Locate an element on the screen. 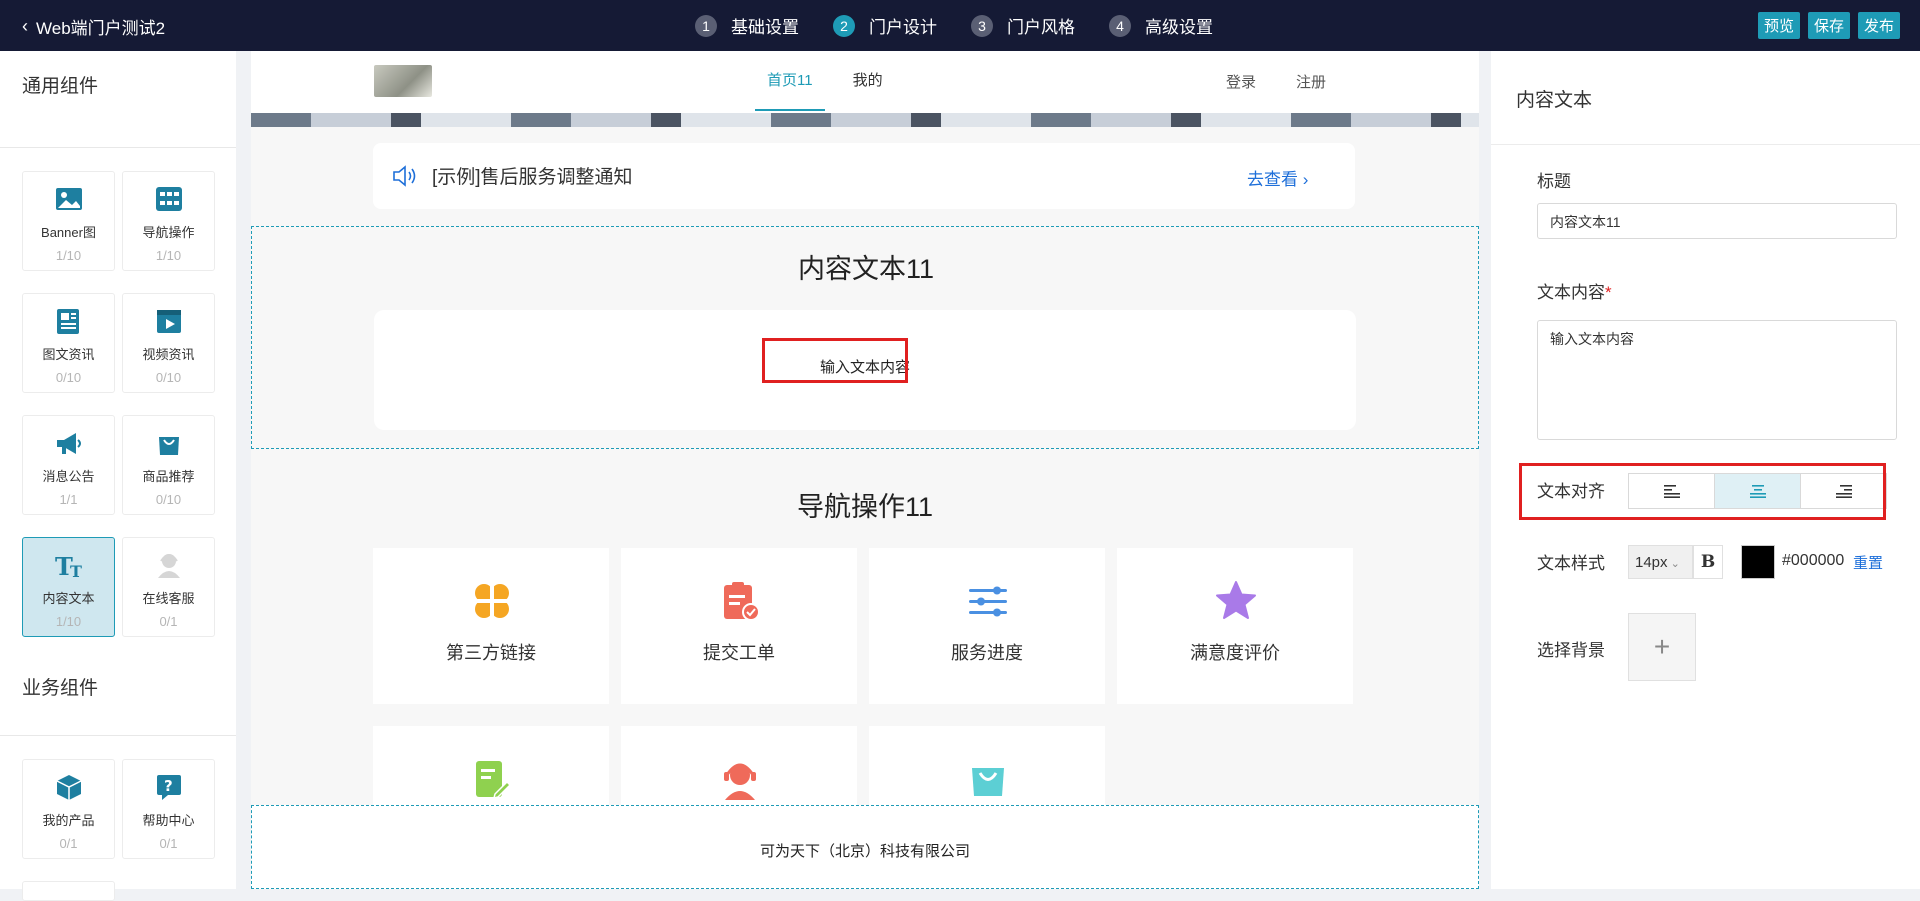 The image size is (1920, 901). chevron-left-icon: ‹ is located at coordinates (25, 26).